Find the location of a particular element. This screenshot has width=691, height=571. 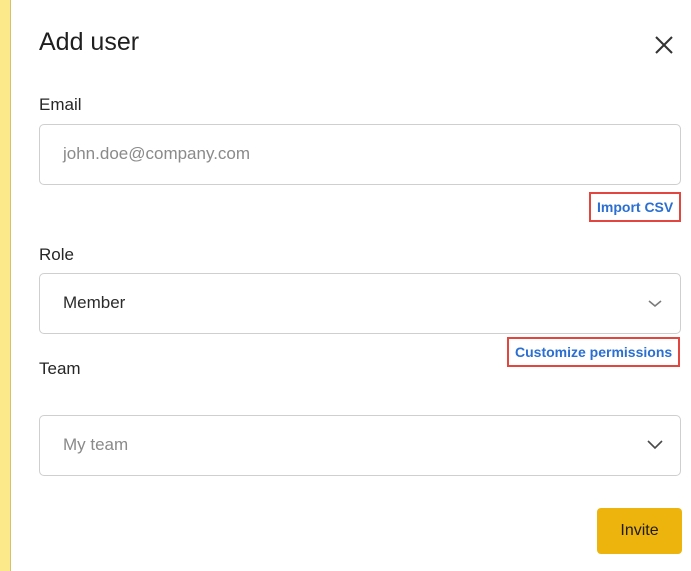

team-placeholder: My team is located at coordinates (96, 444).